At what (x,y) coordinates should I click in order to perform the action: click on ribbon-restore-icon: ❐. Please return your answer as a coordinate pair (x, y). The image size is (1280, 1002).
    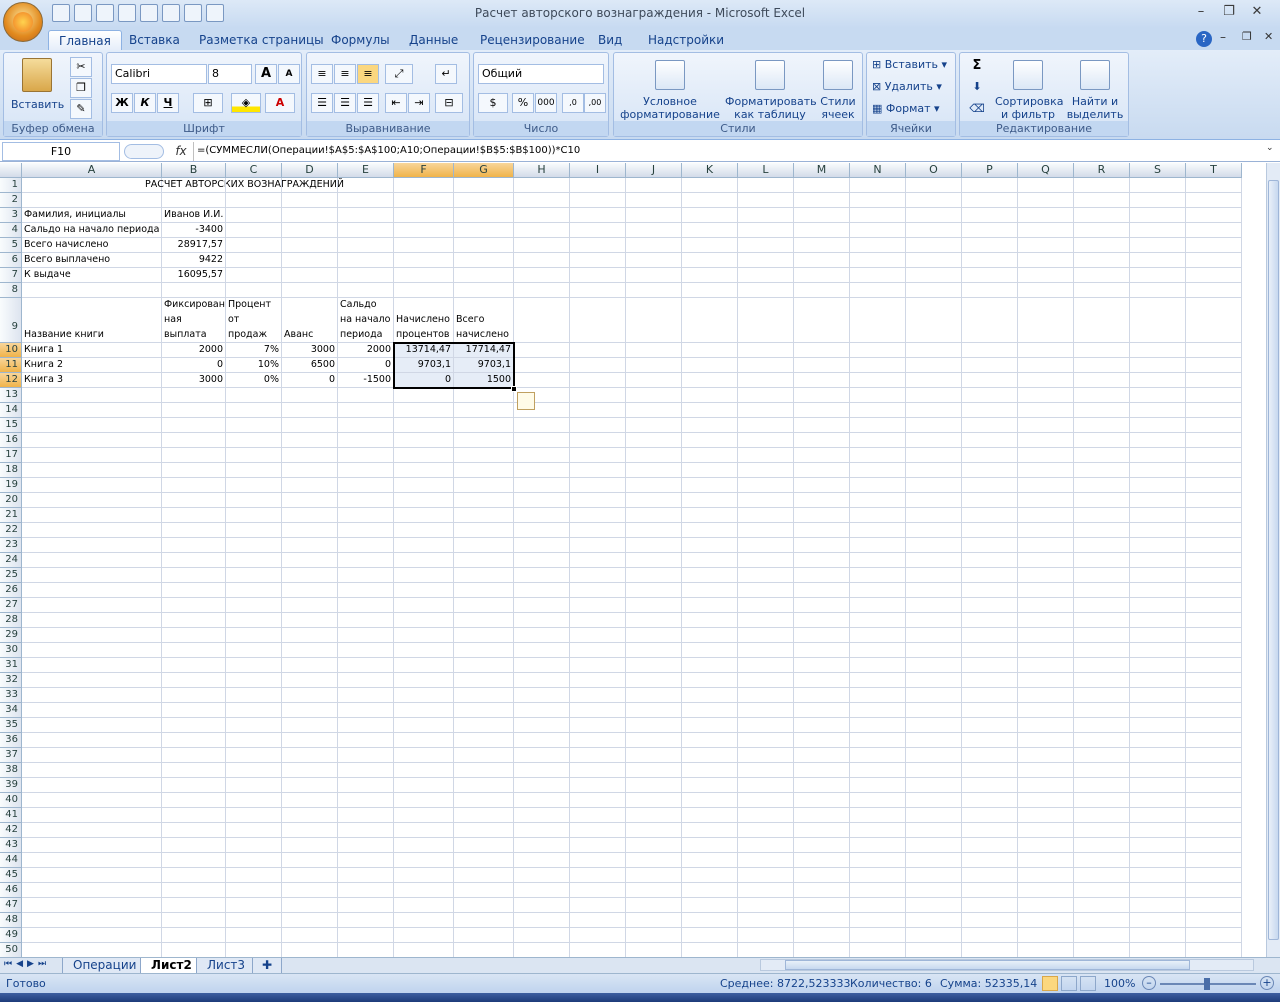
    Looking at the image, I should click on (1247, 36).